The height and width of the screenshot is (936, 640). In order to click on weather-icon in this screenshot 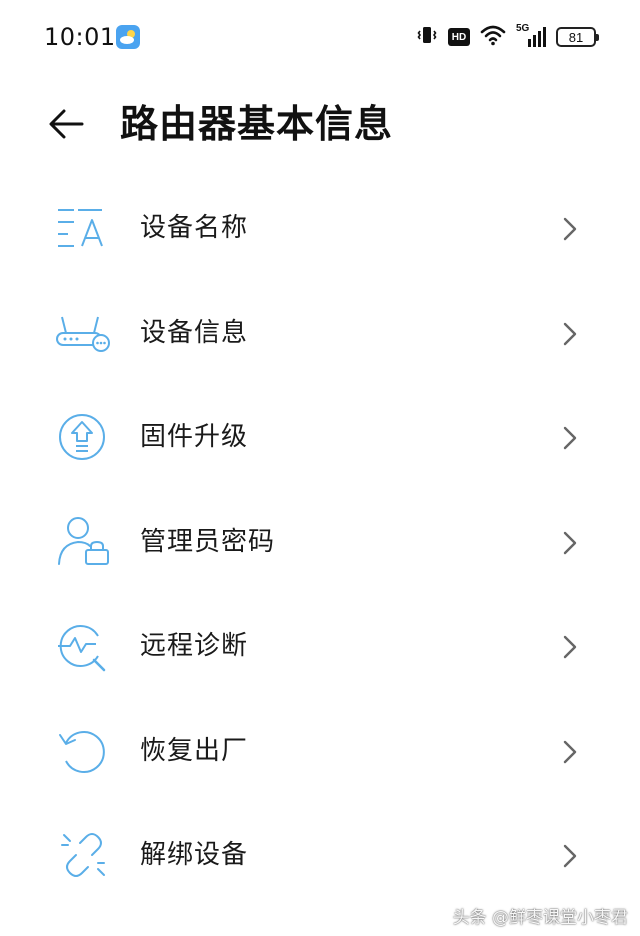, I will do `click(128, 37)`.